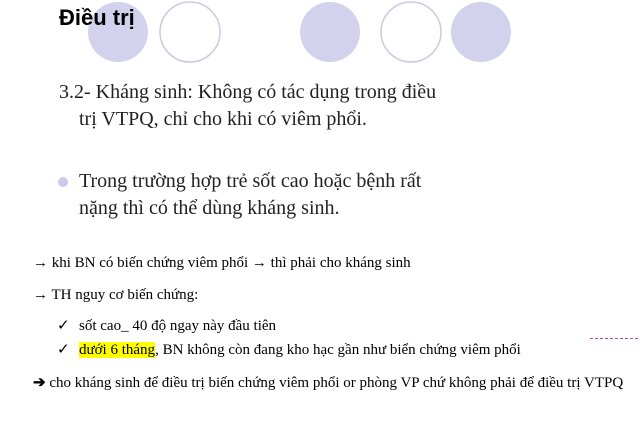  I want to click on check-item-fever: ✓ sốt cao_ 40 độ ngay này đầu tiên, so click(166, 326).